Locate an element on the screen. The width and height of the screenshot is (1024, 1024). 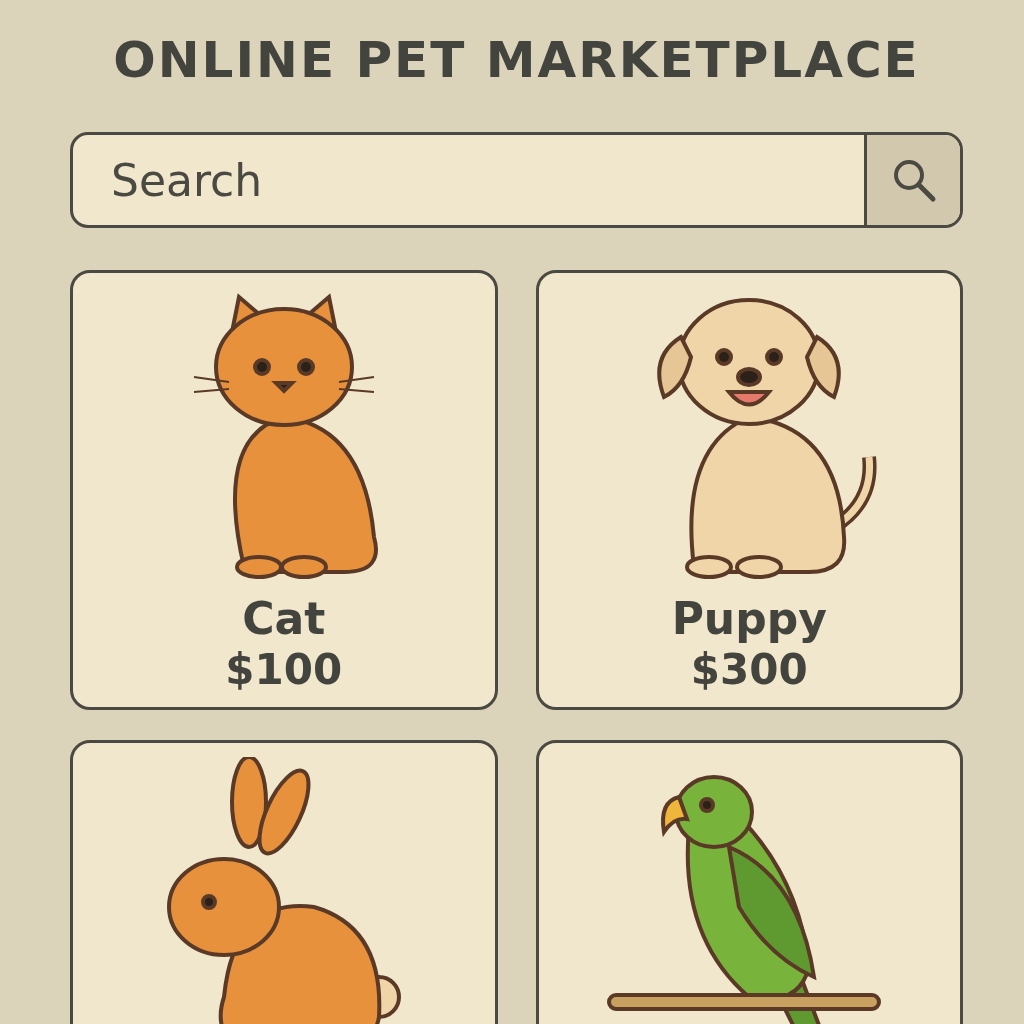
search-bar: Search is located at coordinates (516, 180).